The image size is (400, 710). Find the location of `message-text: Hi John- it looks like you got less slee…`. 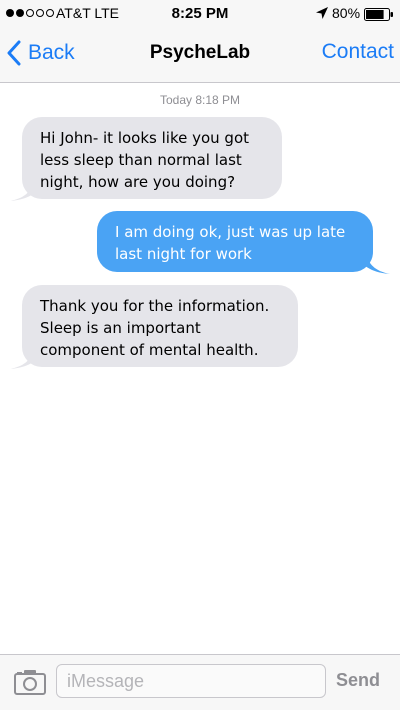

message-text: Hi John- it looks like you got less slee… is located at coordinates (145, 160).